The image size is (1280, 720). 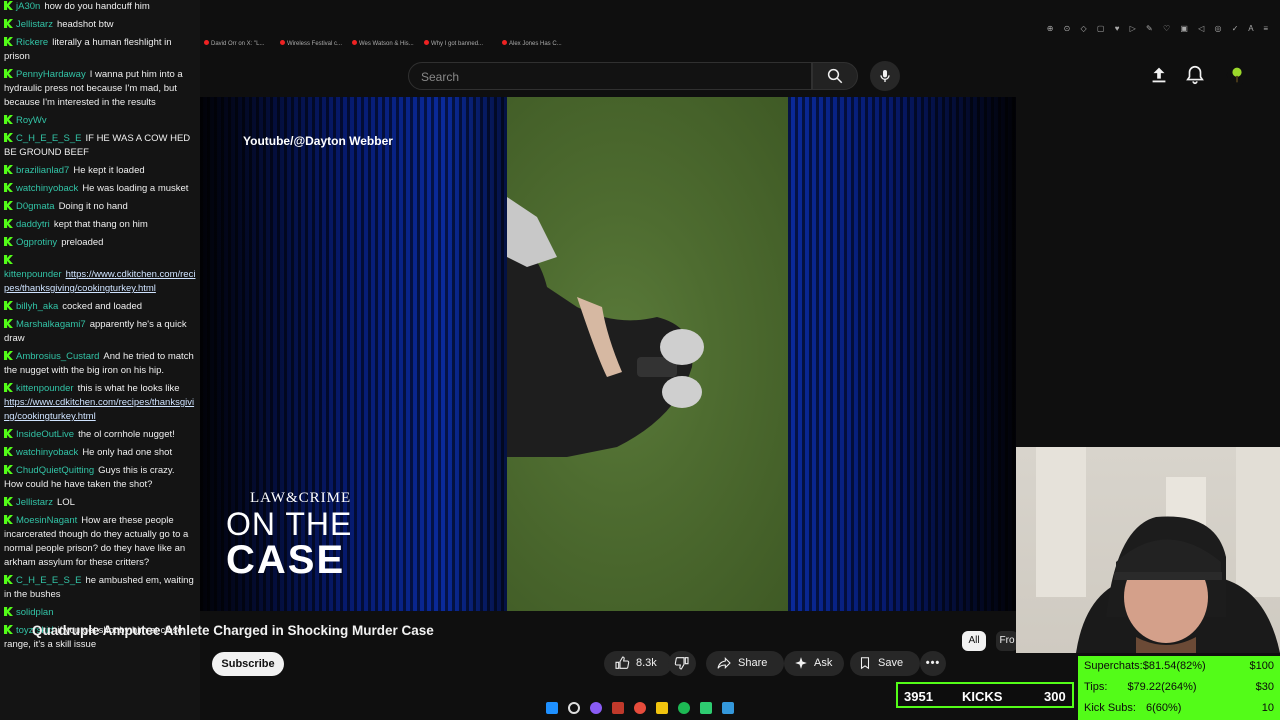 I want to click on like-button: 8.3k, so click(x=638, y=663).